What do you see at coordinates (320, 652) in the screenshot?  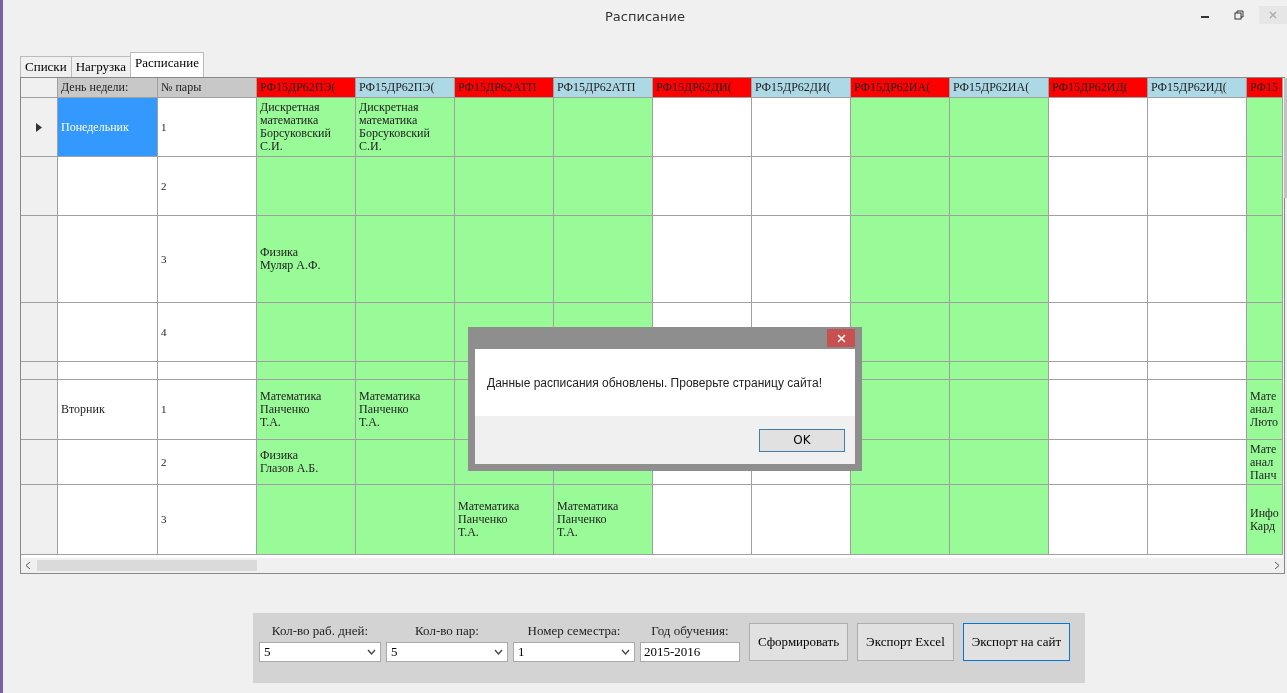 I see `dropdown: 5` at bounding box center [320, 652].